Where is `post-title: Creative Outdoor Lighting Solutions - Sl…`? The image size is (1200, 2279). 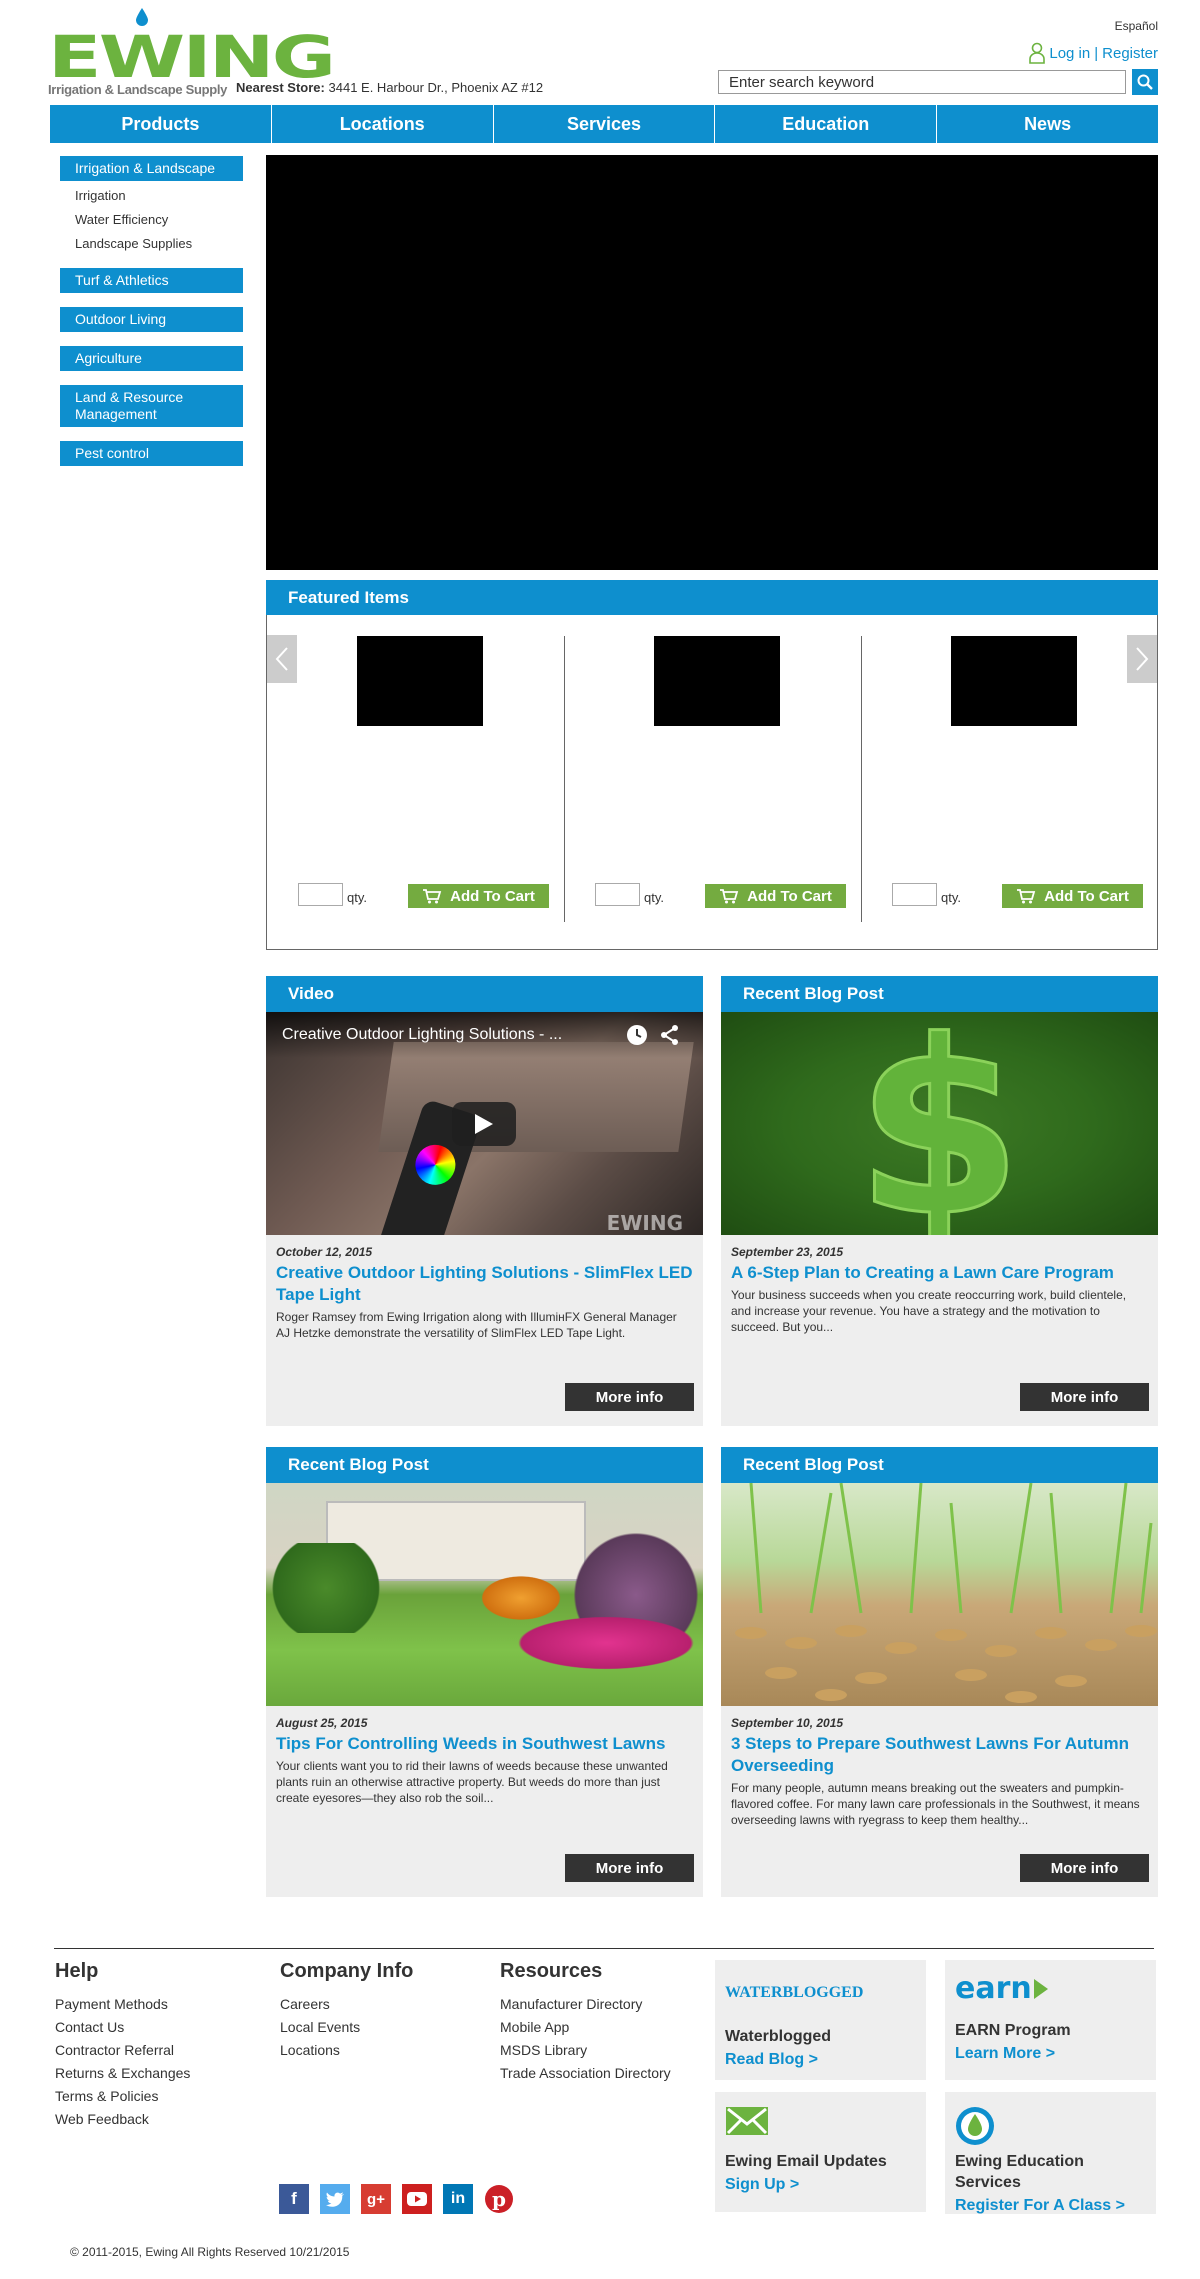 post-title: Creative Outdoor Lighting Solutions - Sl… is located at coordinates (484, 1284).